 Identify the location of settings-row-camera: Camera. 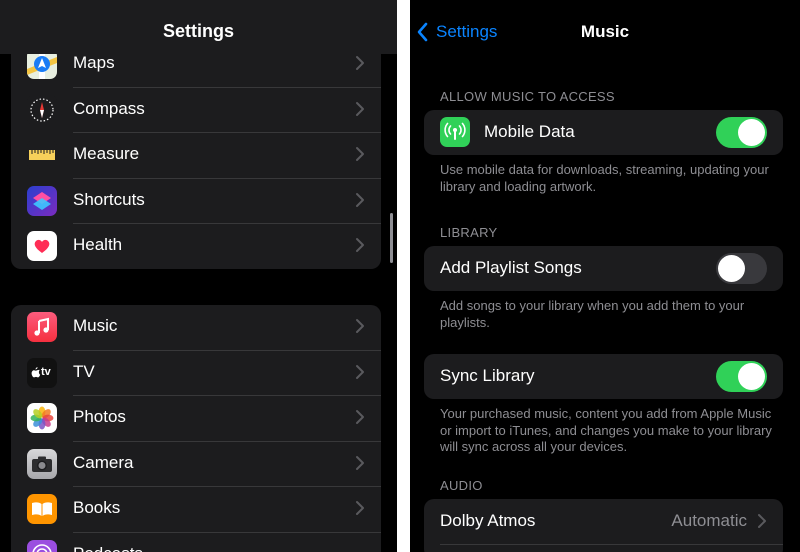
(196, 465).